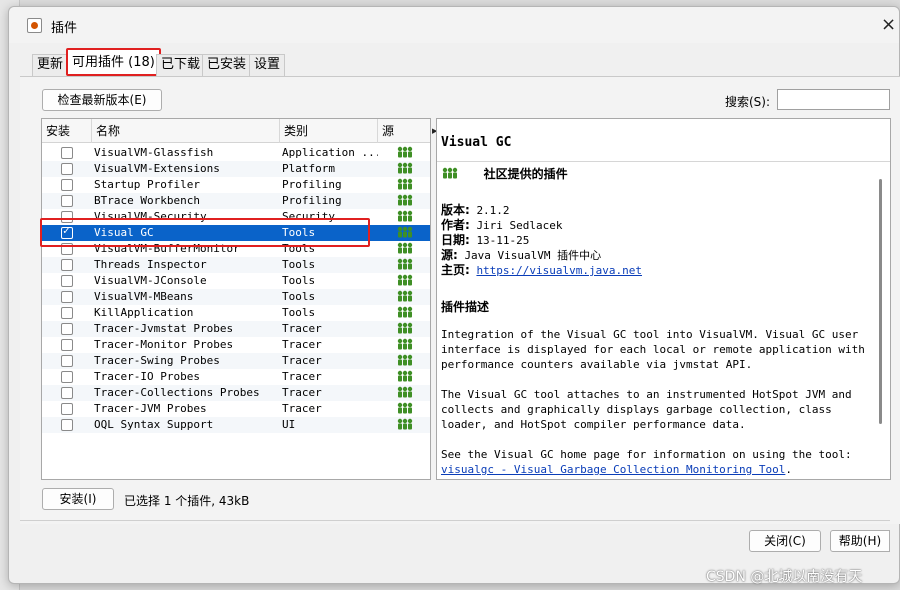  What do you see at coordinates (449, 255) in the screenshot?
I see `source-label: 源:` at bounding box center [449, 255].